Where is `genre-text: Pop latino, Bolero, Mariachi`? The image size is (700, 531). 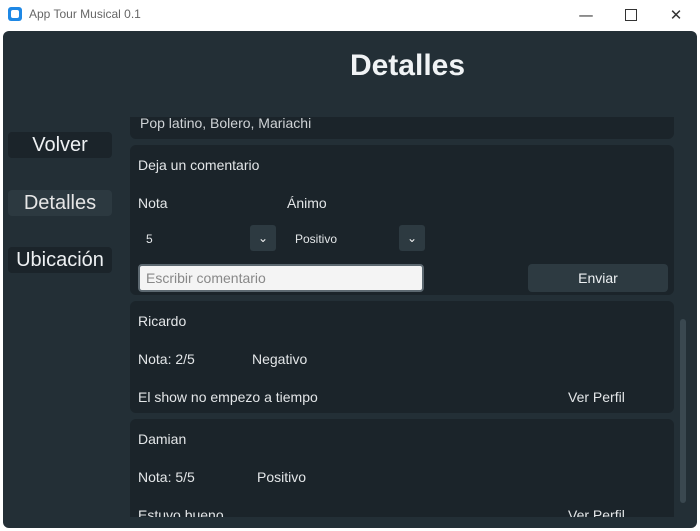 genre-text: Pop latino, Bolero, Mariachi is located at coordinates (226, 124).